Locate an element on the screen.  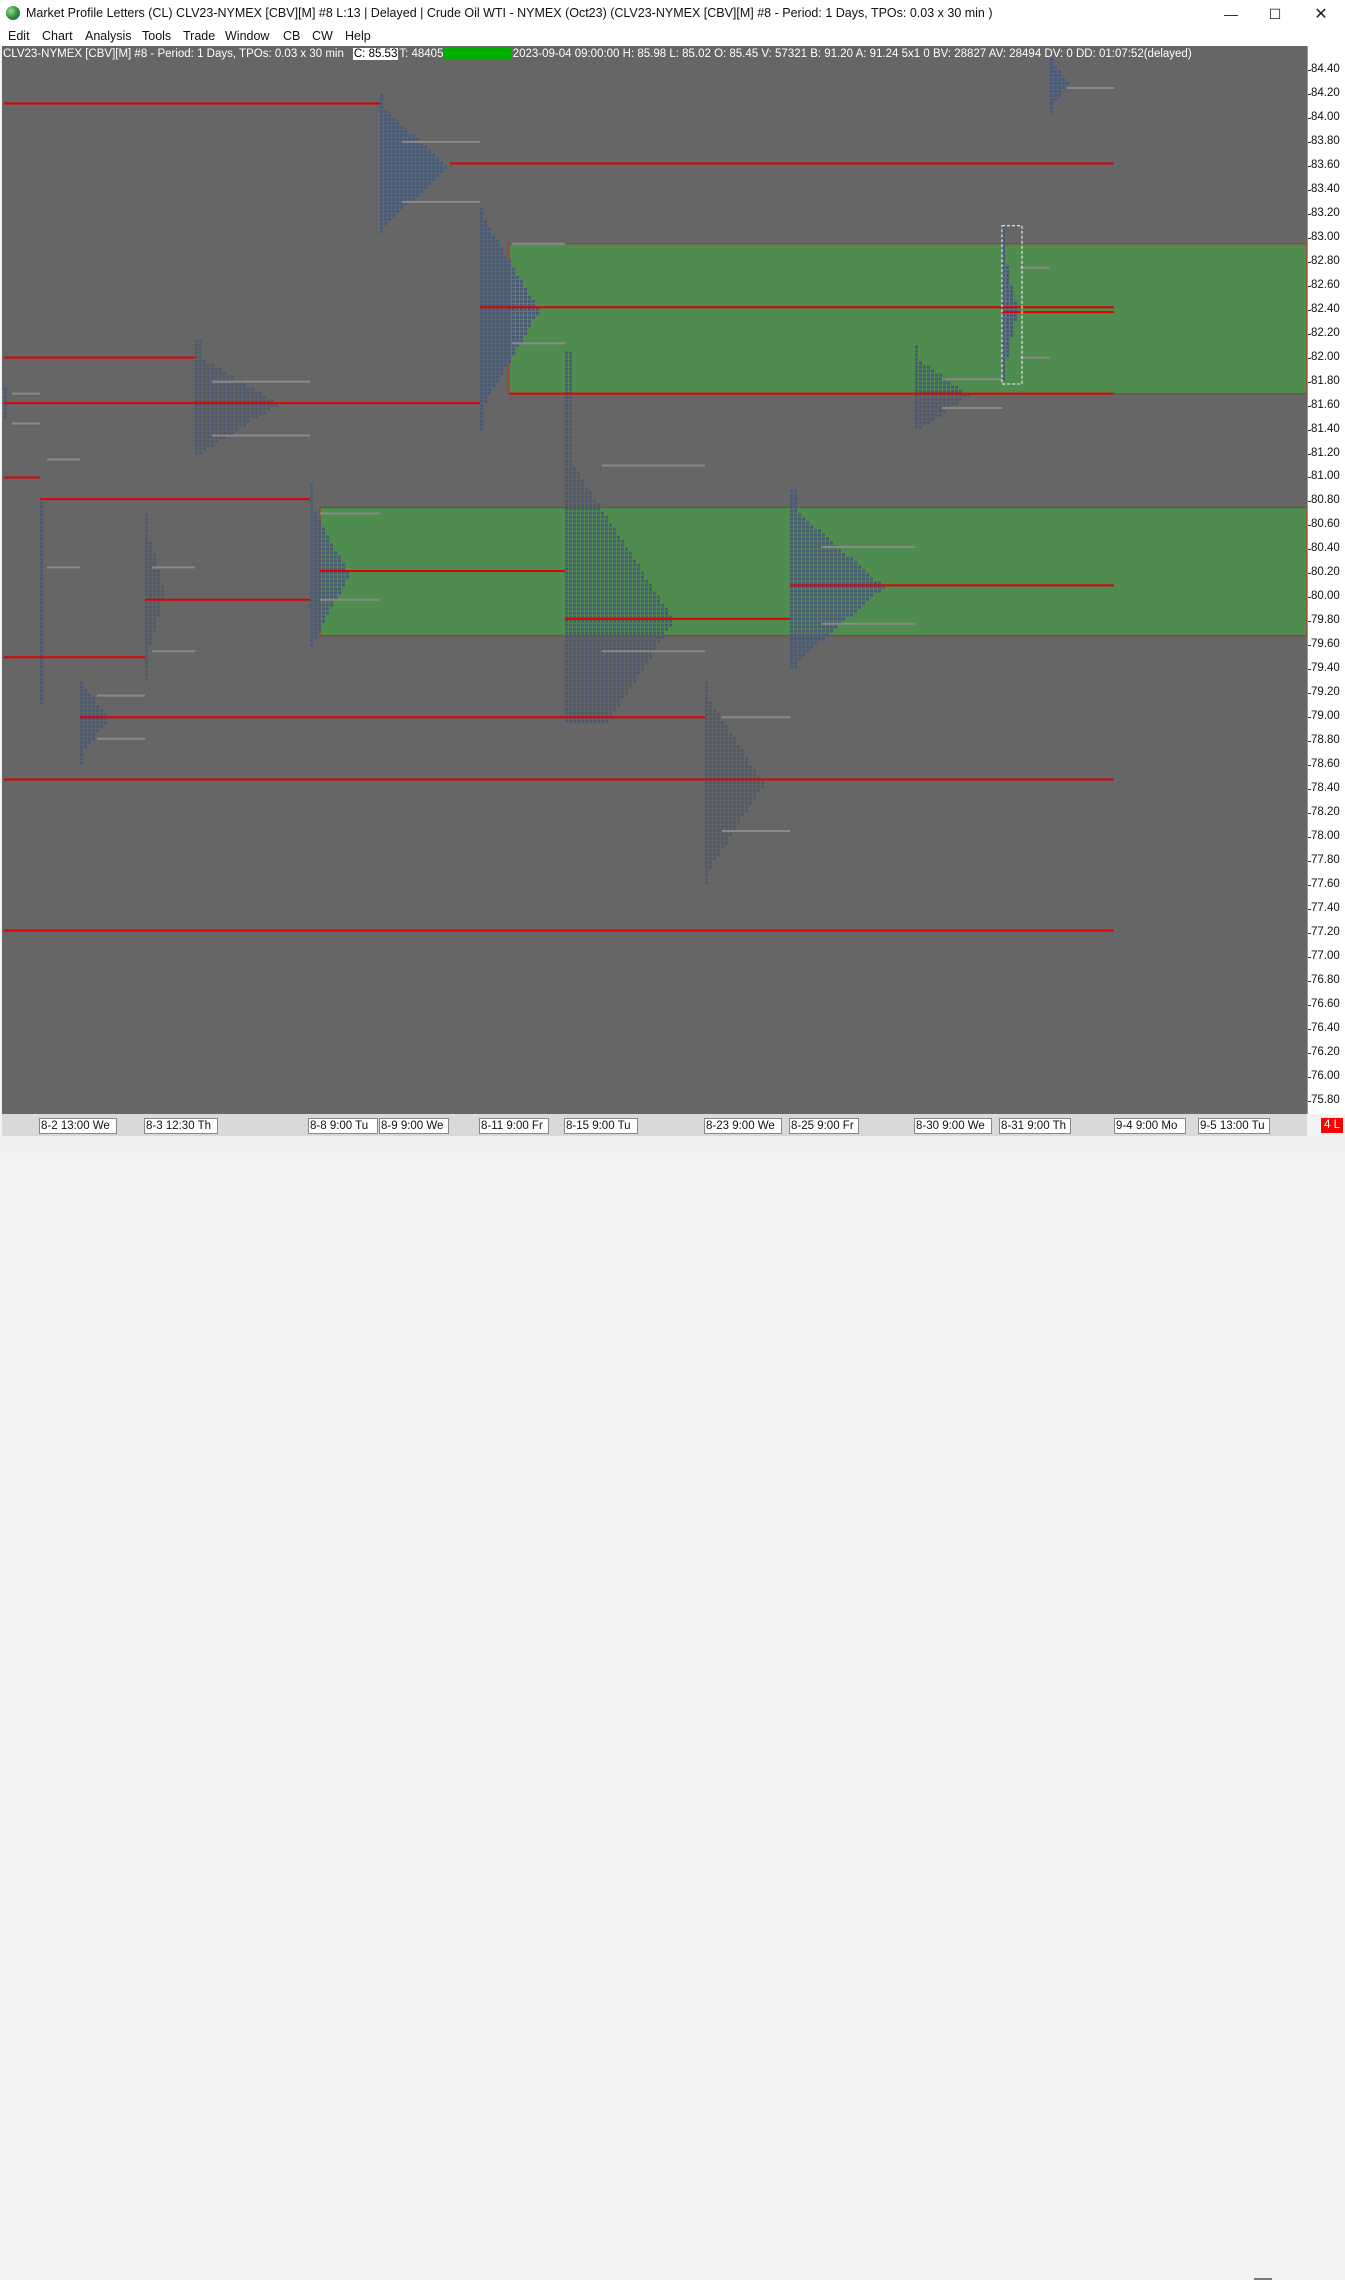
menu-chart: Chart is located at coordinates (57, 36).